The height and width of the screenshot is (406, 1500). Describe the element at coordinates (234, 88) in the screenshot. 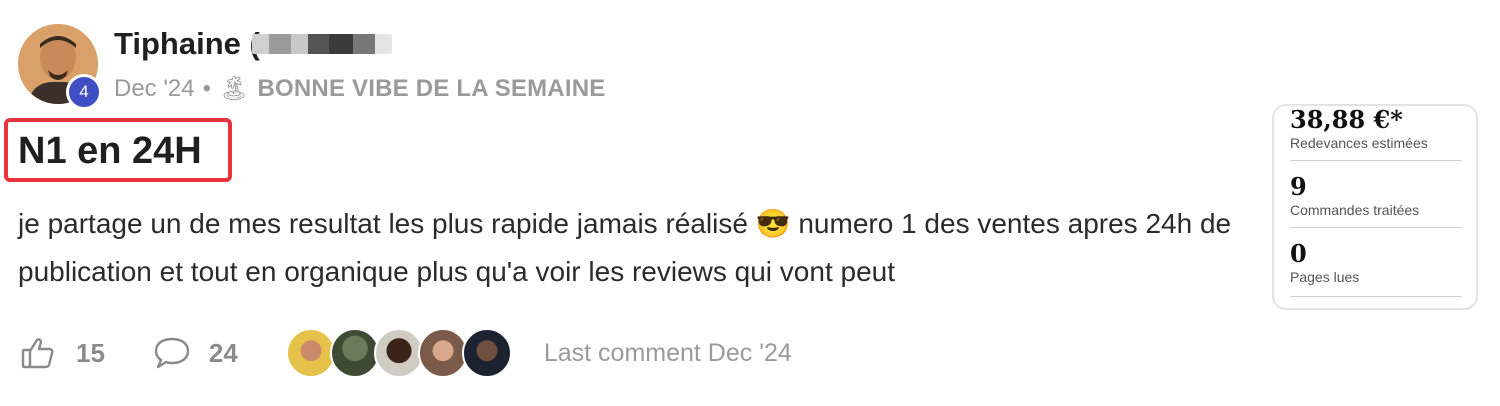

I see `island-icon: 🏝` at that location.